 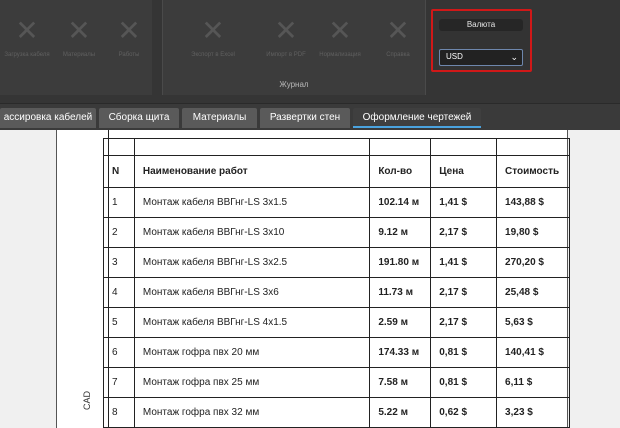 I want to click on header-quantity: Кол-во, so click(x=400, y=171).